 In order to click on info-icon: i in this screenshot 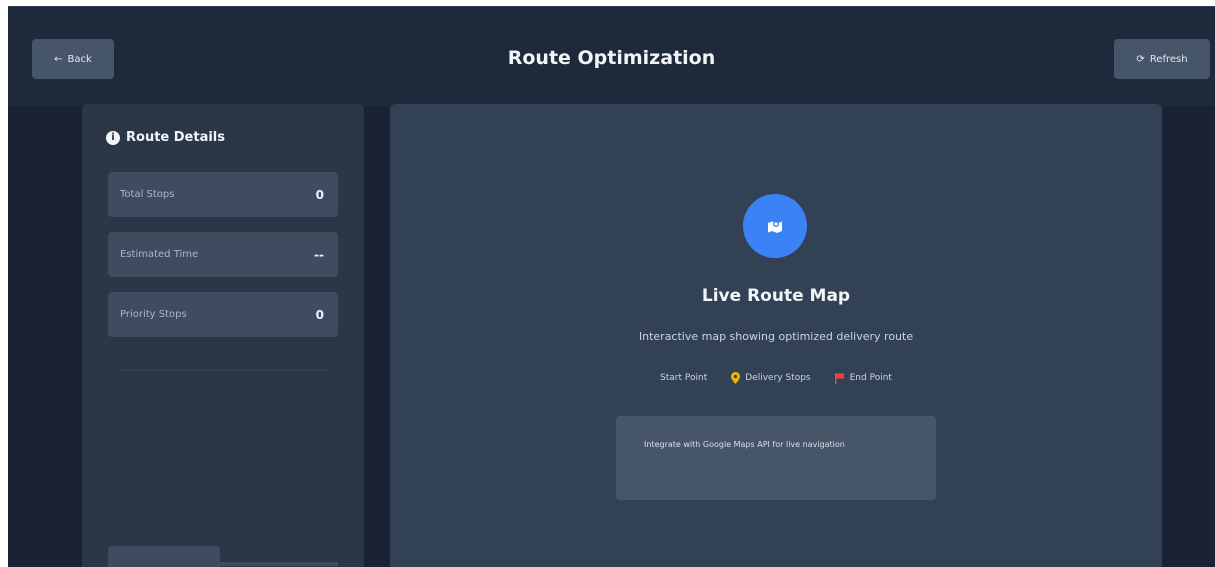, I will do `click(113, 137)`.